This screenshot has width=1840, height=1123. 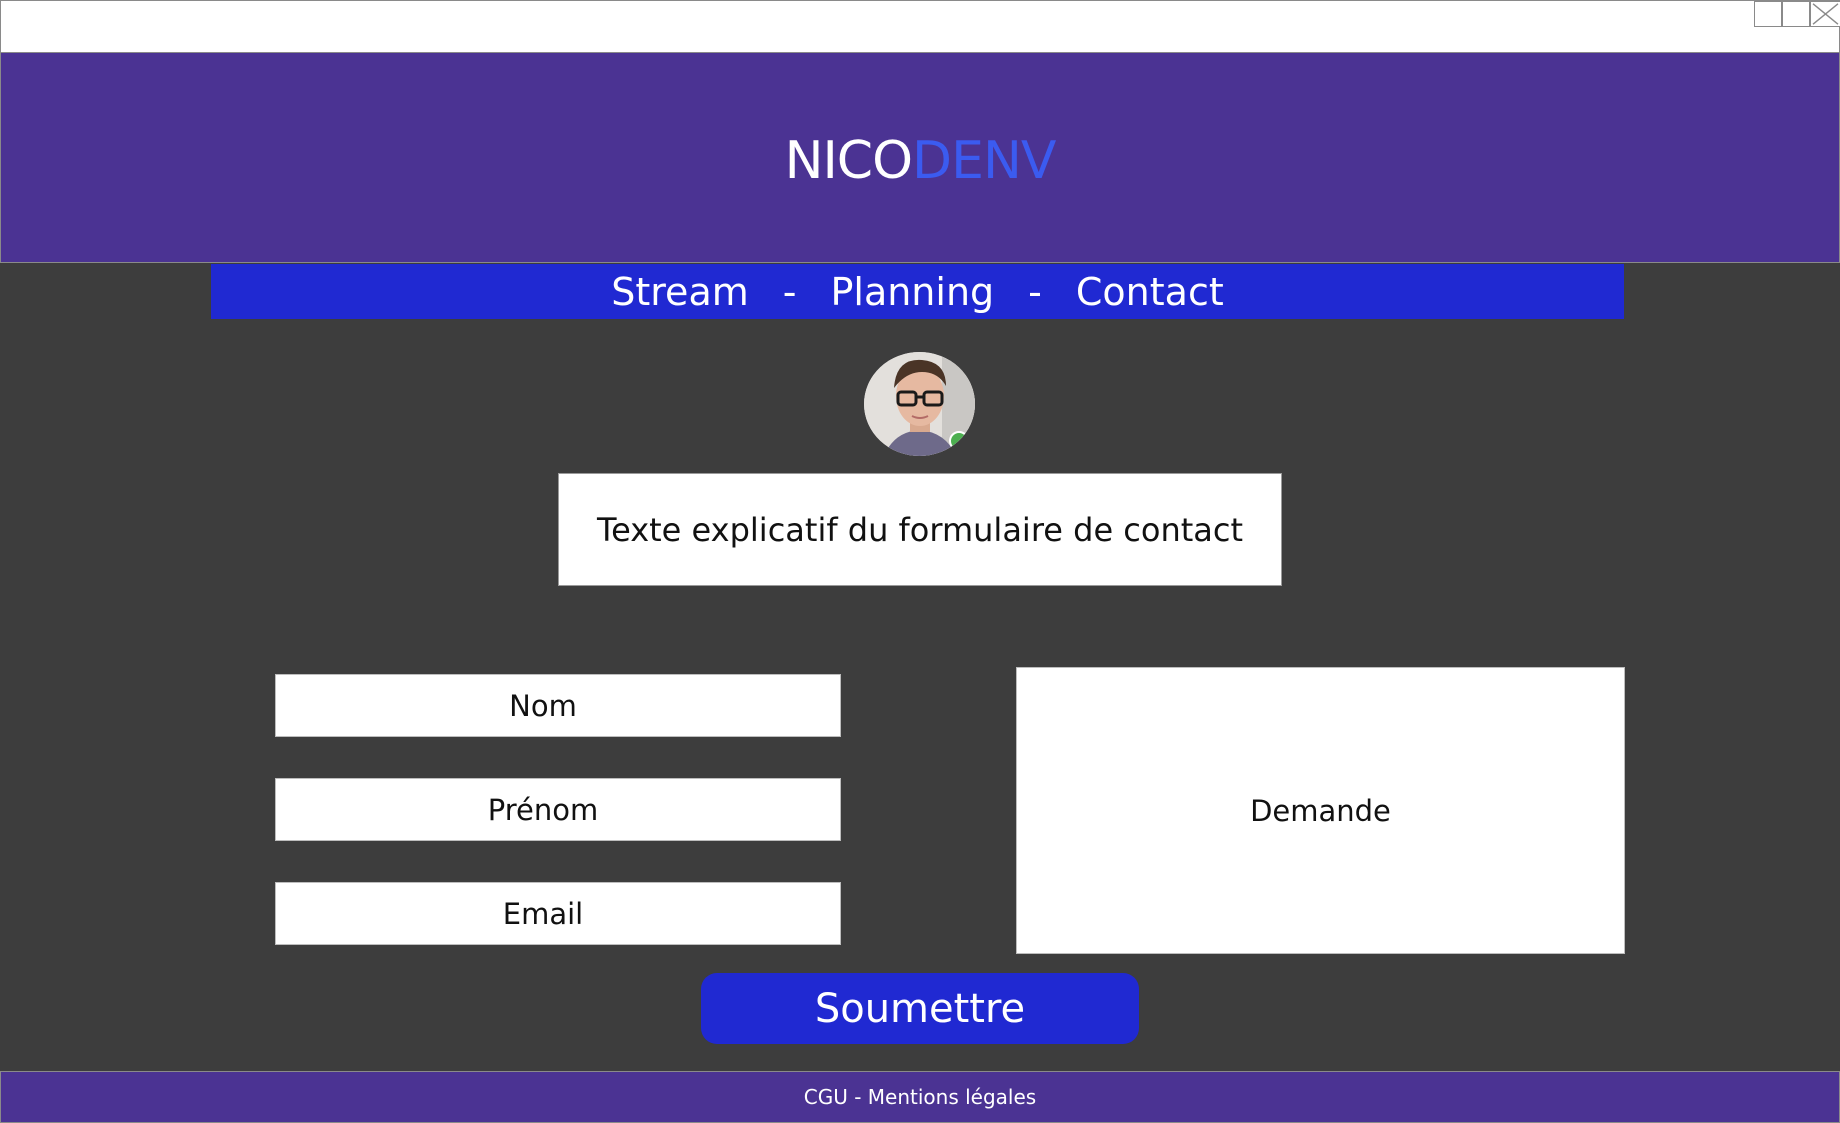 What do you see at coordinates (1768, 14) in the screenshot?
I see `minimize-icon` at bounding box center [1768, 14].